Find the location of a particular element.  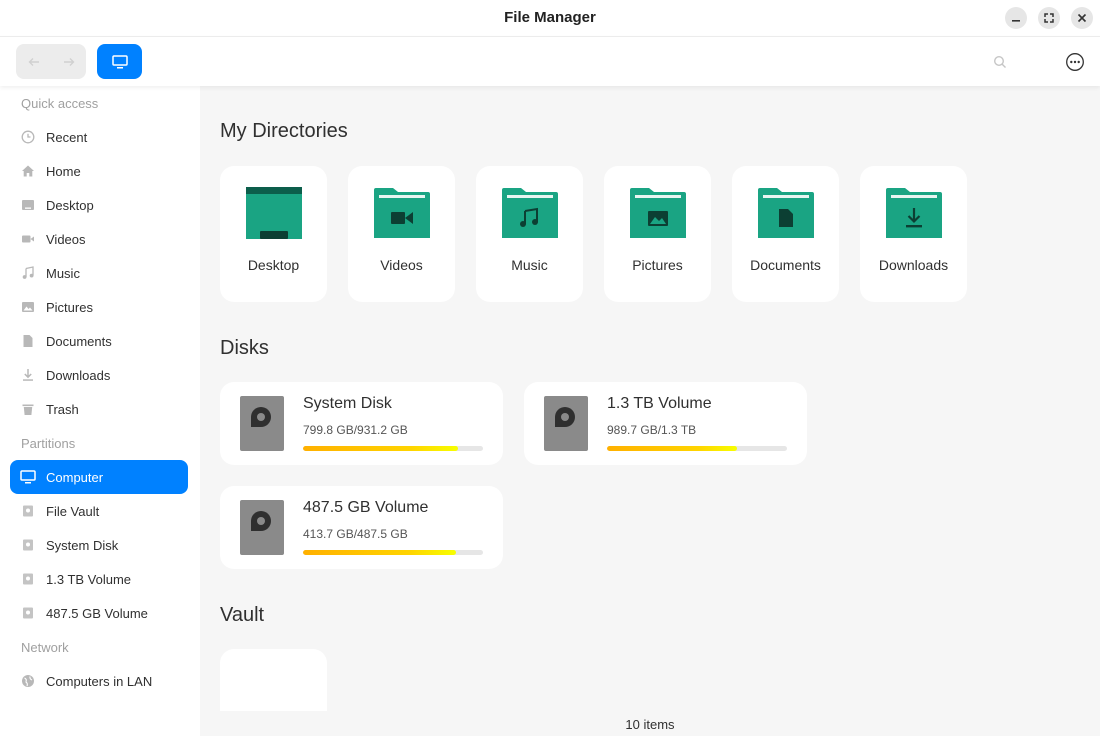

directory-card-videos: Videos is located at coordinates (401, 234).